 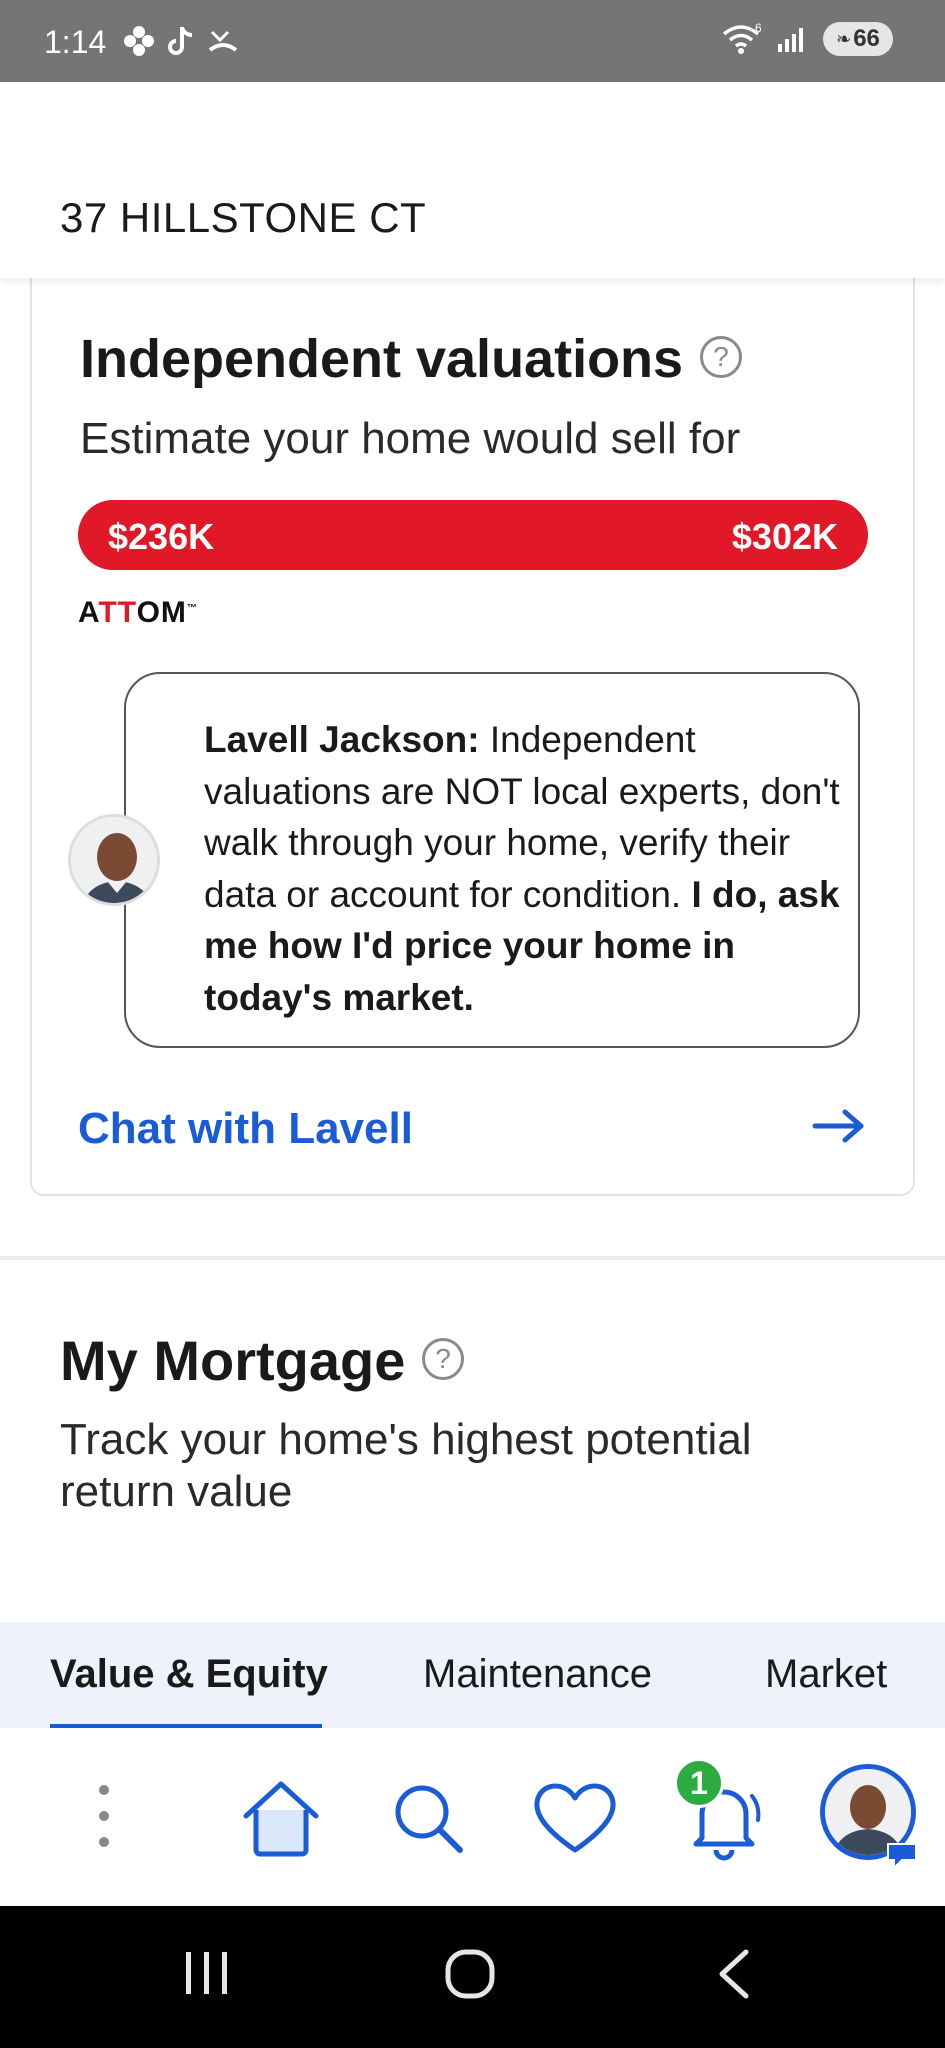 I want to click on heart-icon, so click(x=575, y=1818).